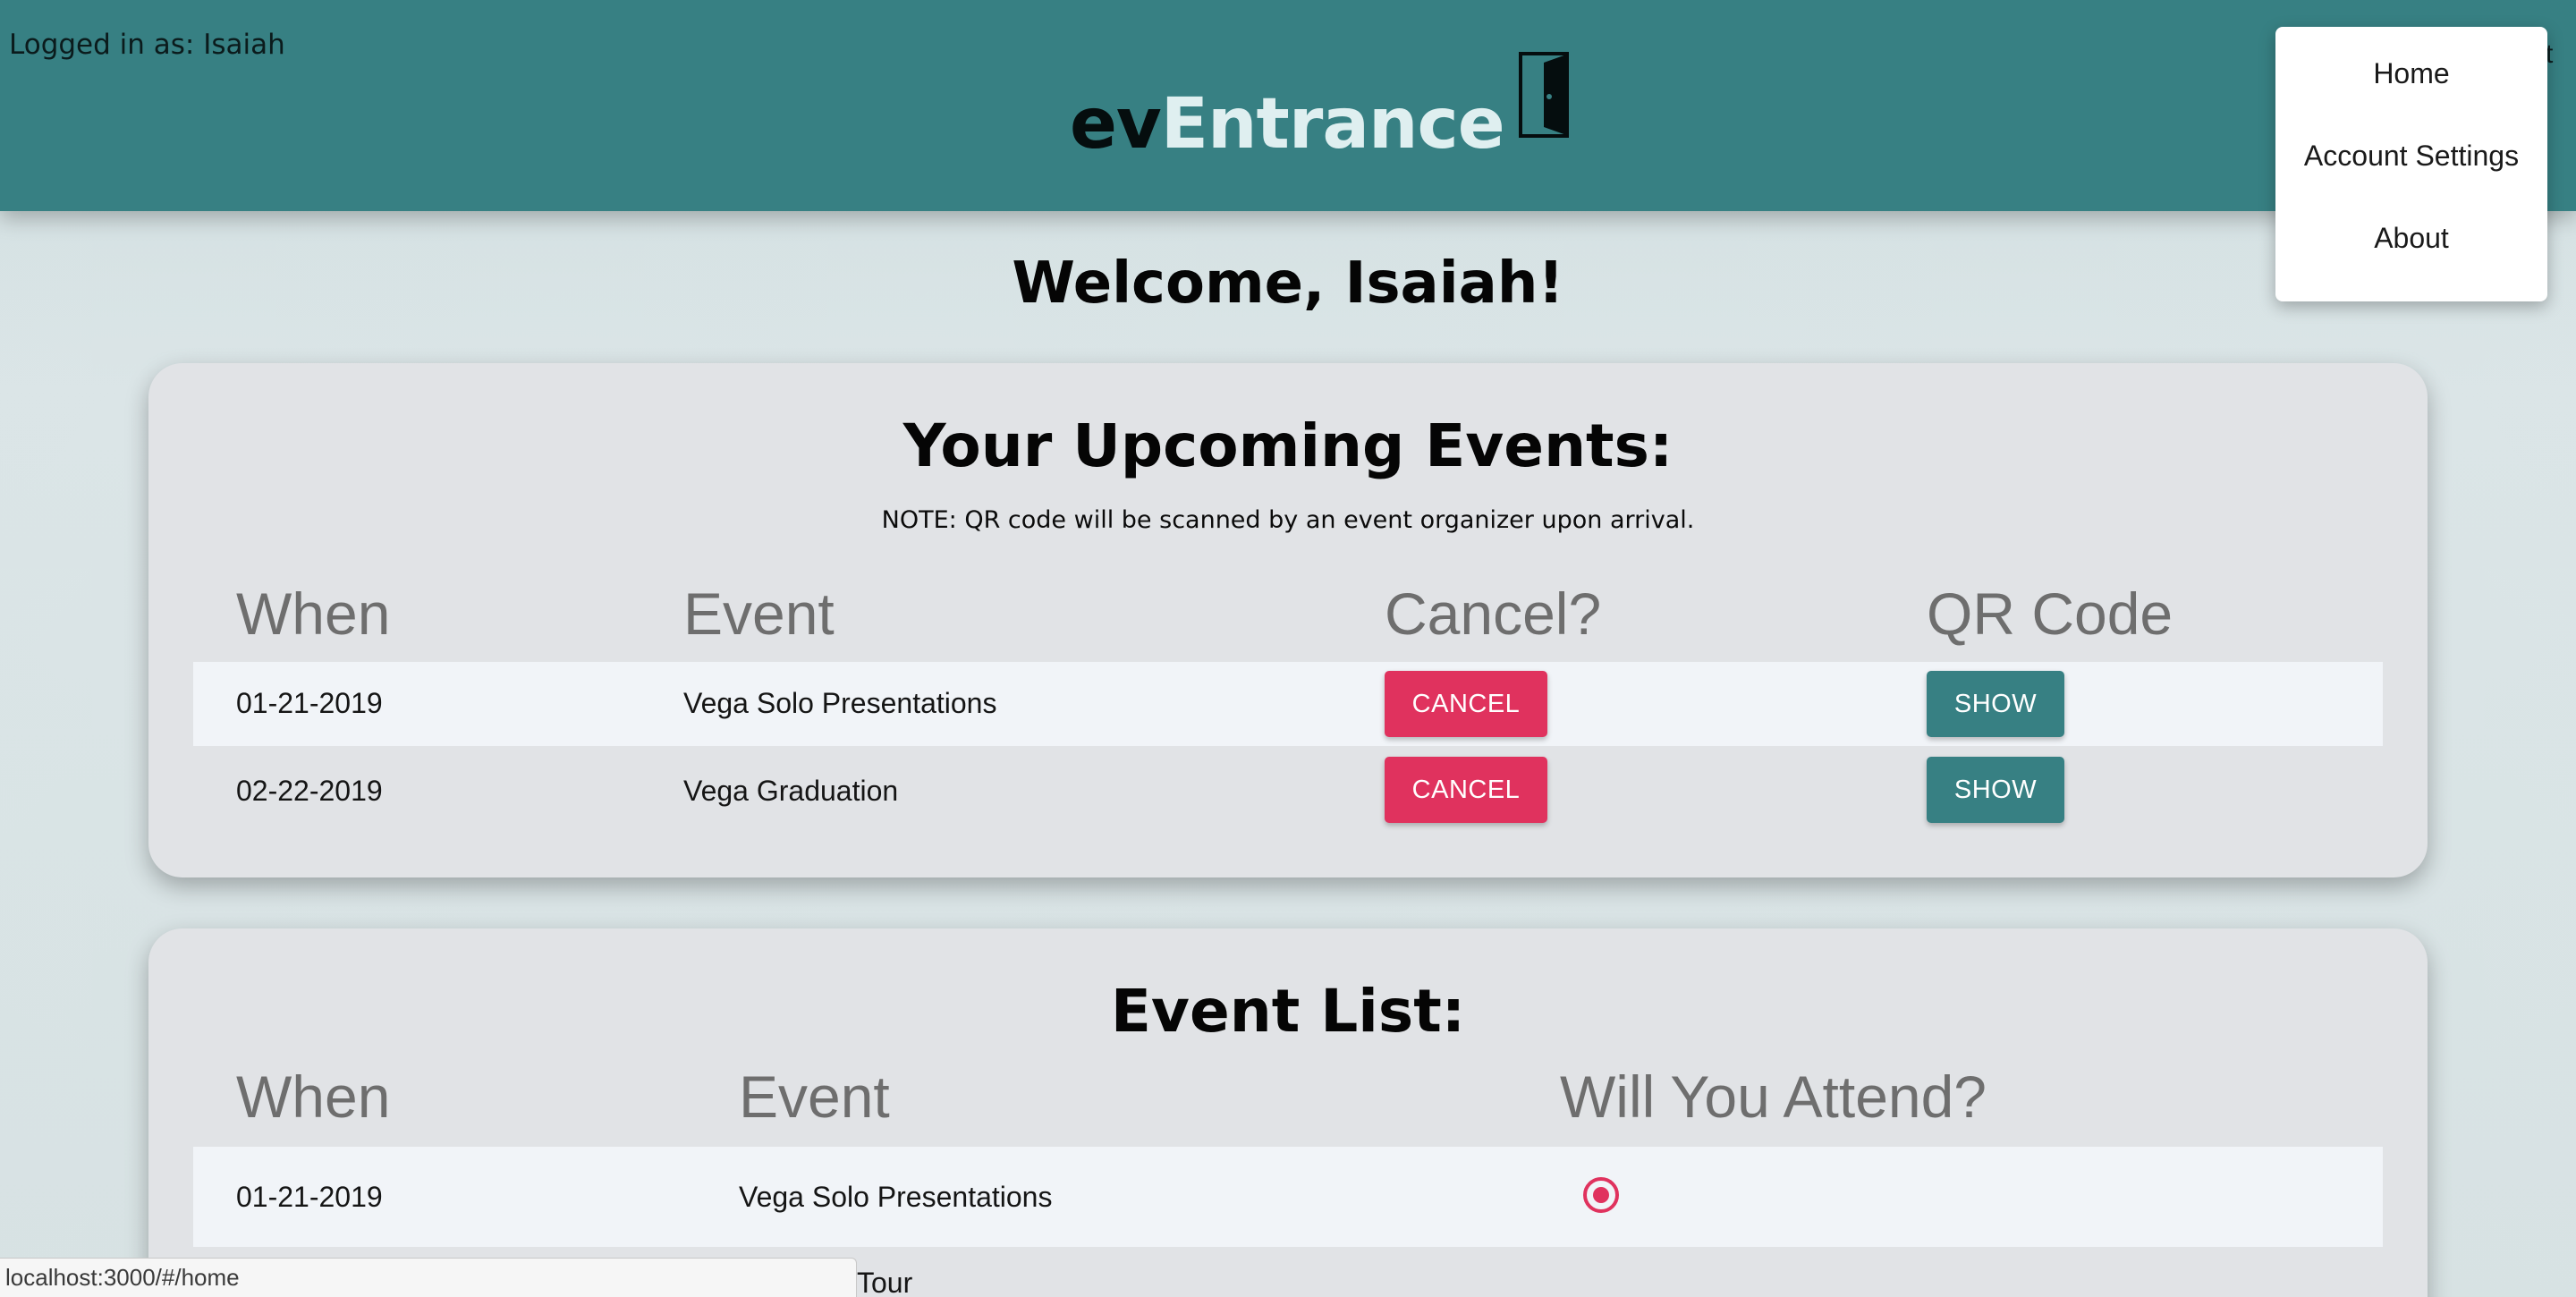  Describe the element at coordinates (1493, 614) in the screenshot. I see `column-header-cancel: Cancel?` at that location.